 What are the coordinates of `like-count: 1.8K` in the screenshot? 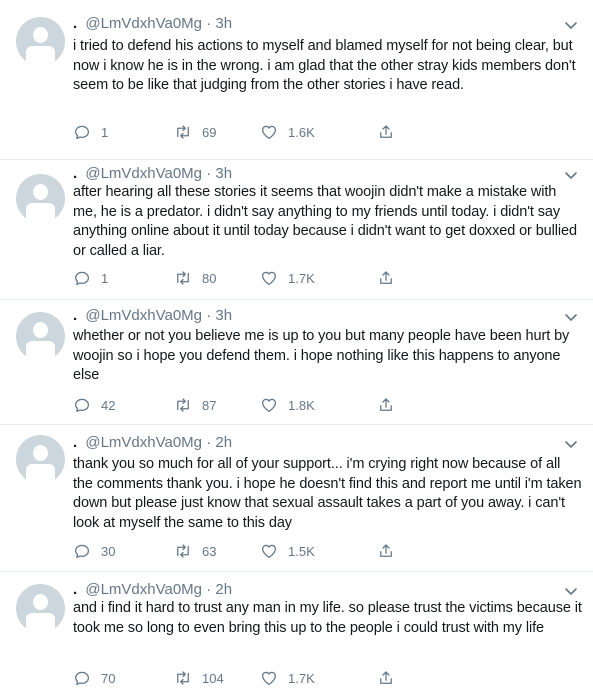 It's located at (301, 405).